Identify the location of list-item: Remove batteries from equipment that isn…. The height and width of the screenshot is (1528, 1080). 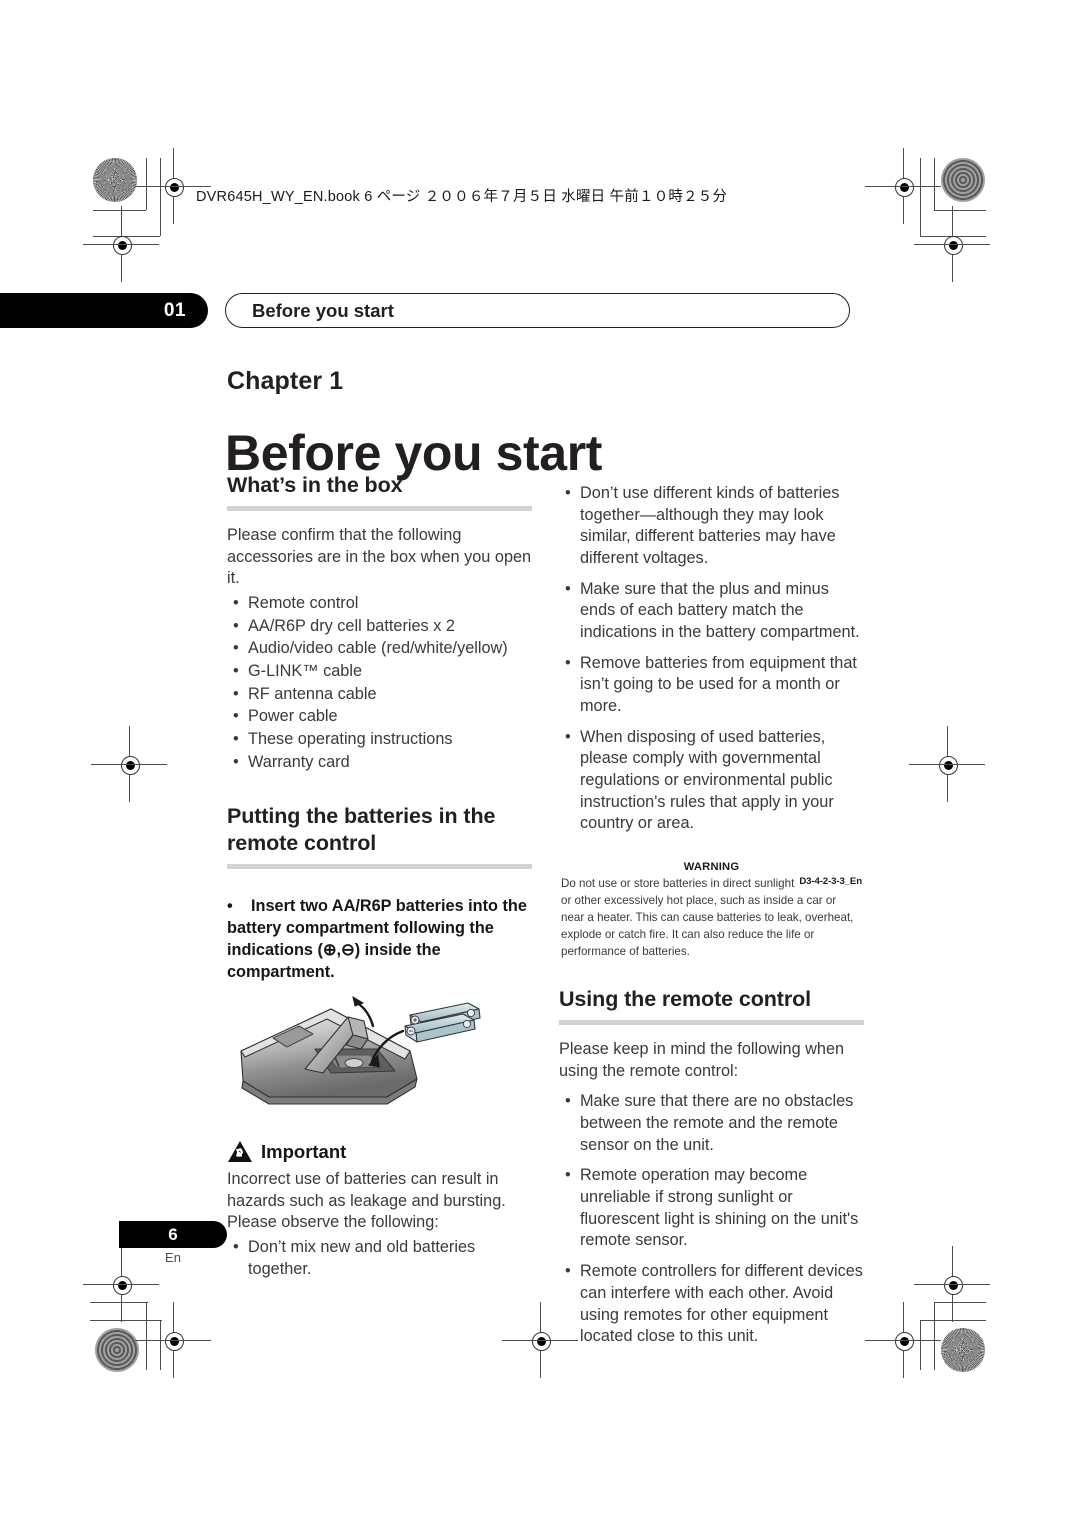
(711, 685).